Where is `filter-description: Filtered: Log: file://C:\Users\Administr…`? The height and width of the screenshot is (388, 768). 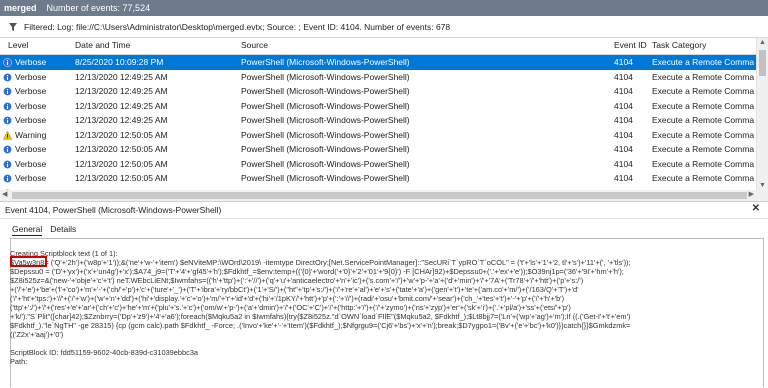
filter-description: Filtered: Log: file://C:\Users\Administr… is located at coordinates (237, 27).